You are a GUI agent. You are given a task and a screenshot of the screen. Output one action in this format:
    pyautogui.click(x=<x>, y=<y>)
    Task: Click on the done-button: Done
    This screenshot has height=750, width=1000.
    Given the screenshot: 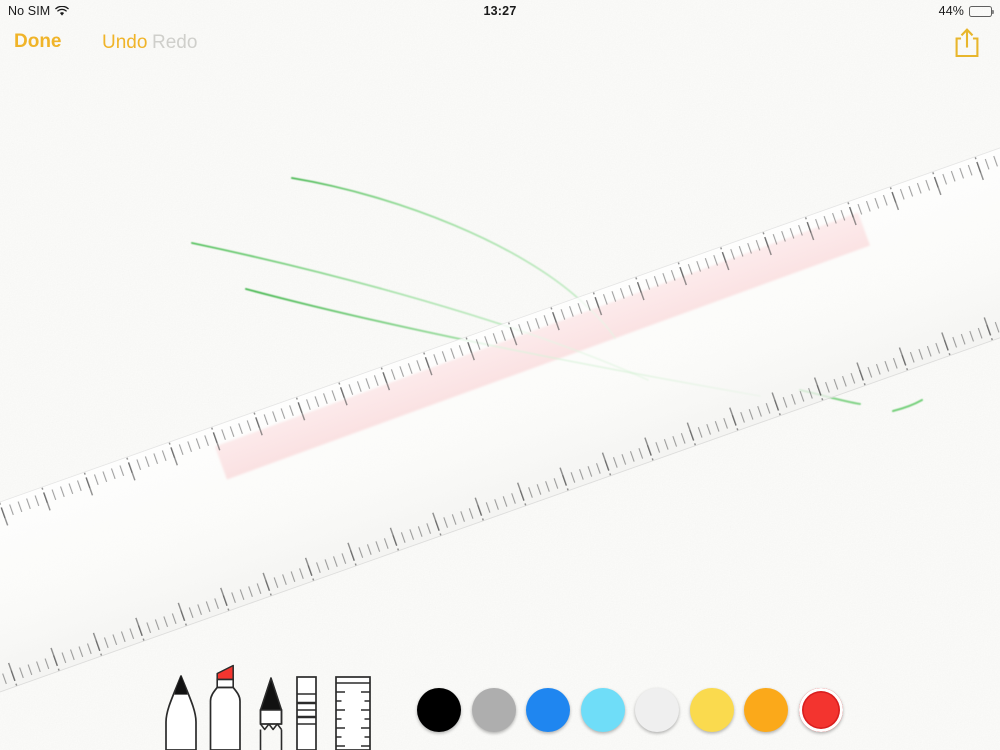 What is the action you would take?
    pyautogui.click(x=38, y=42)
    